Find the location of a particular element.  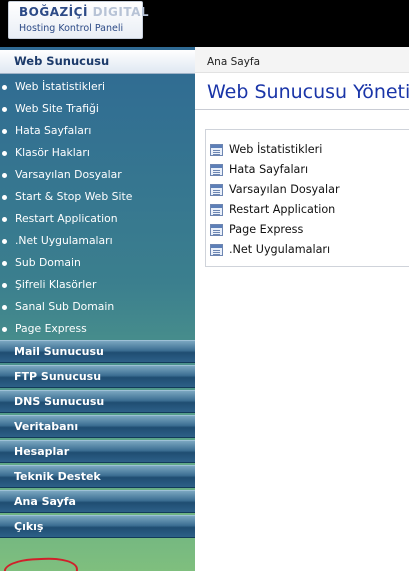

link-label: .Net Uygulamaları is located at coordinates (280, 249).